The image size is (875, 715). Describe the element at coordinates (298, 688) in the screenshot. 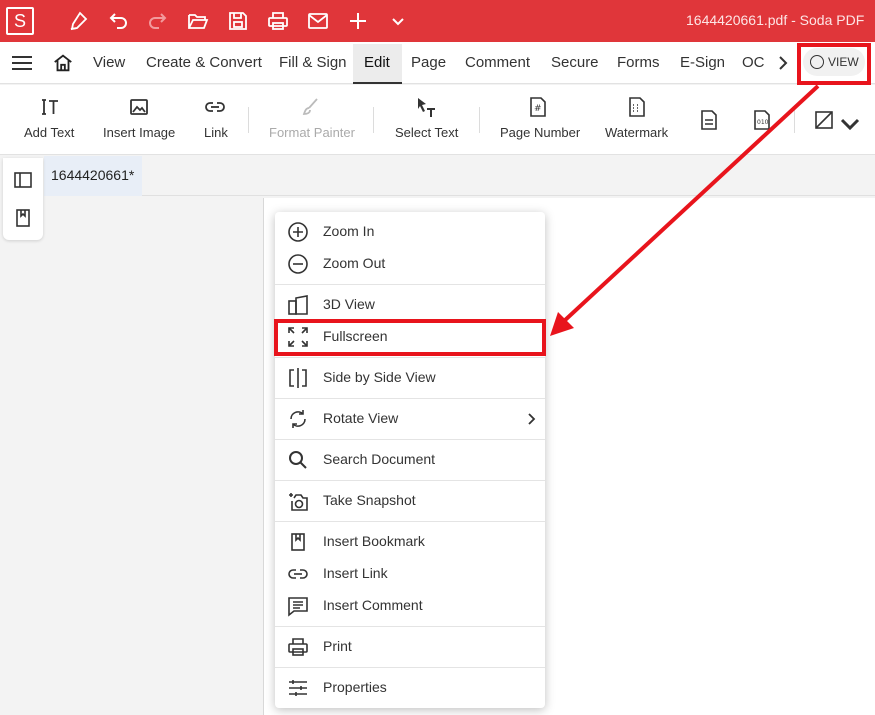

I see `properties-icon` at that location.